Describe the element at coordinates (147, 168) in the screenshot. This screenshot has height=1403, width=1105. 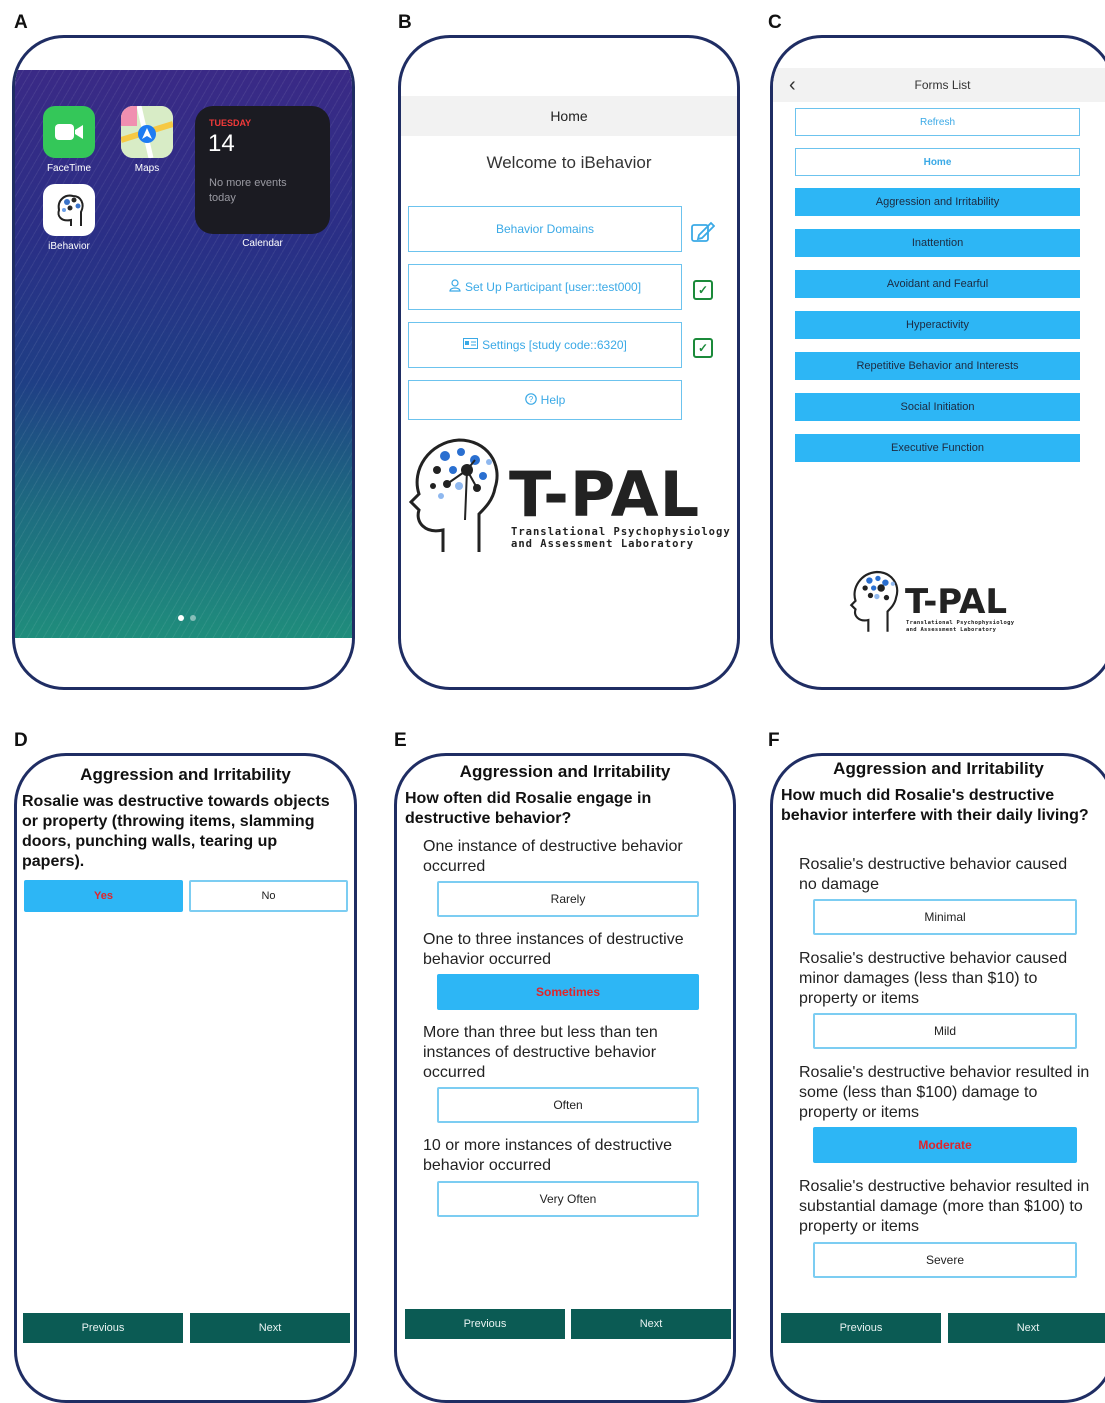
I see `app-label: Maps` at that location.